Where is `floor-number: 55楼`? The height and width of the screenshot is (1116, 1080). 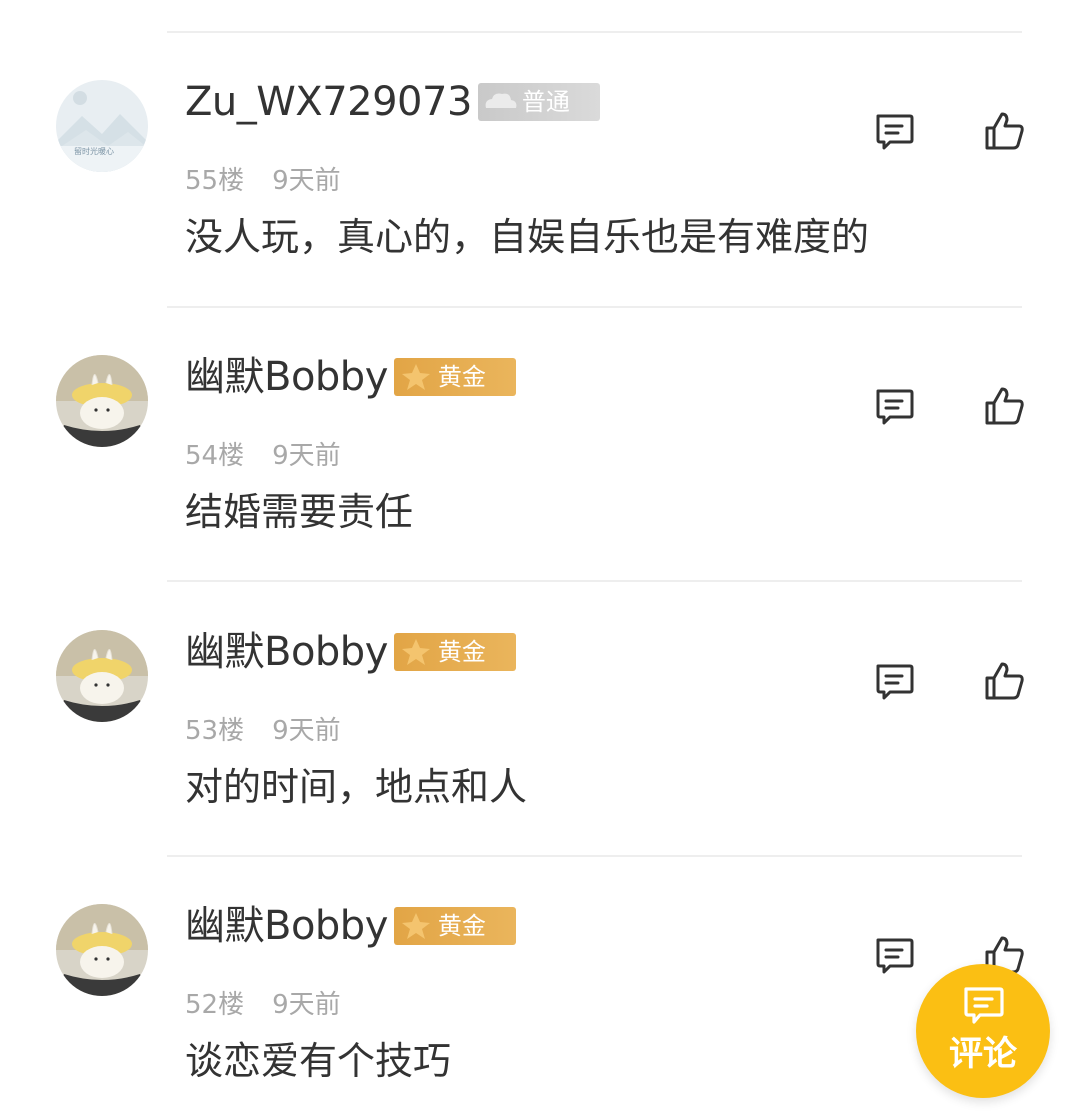 floor-number: 55楼 is located at coordinates (215, 181).